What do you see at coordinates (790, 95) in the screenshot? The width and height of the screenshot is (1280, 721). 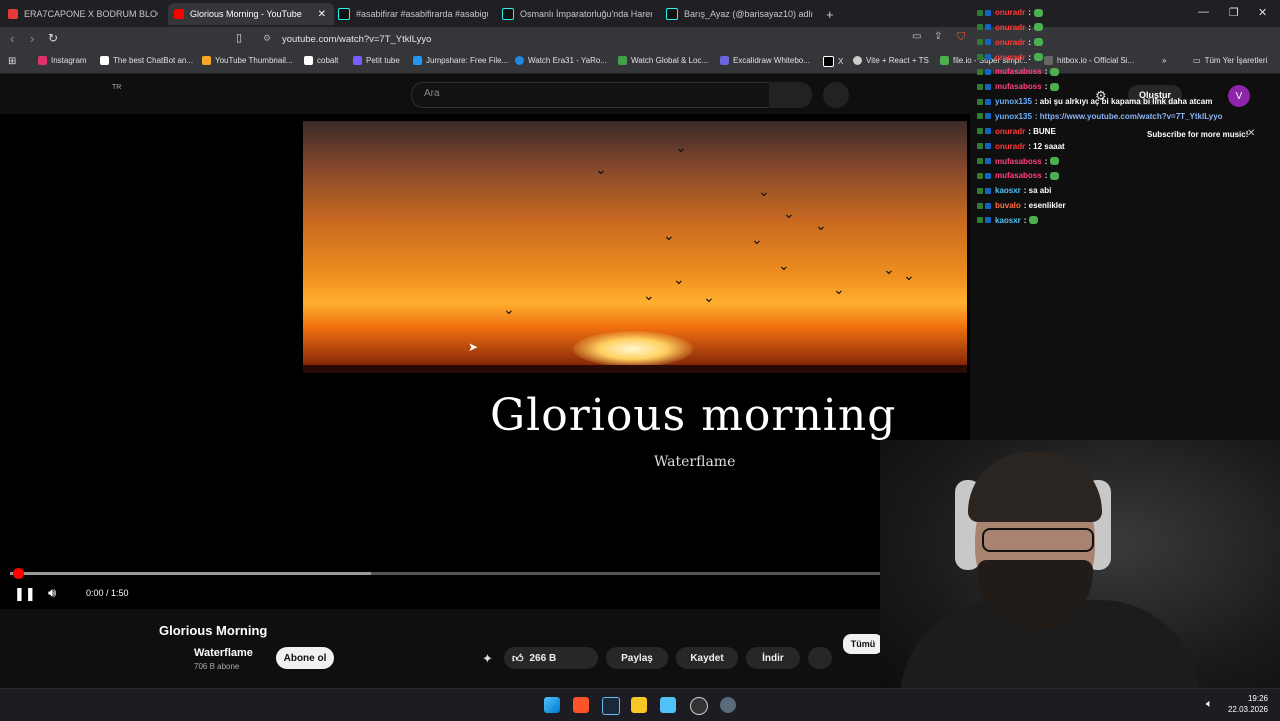 I see `search-button` at bounding box center [790, 95].